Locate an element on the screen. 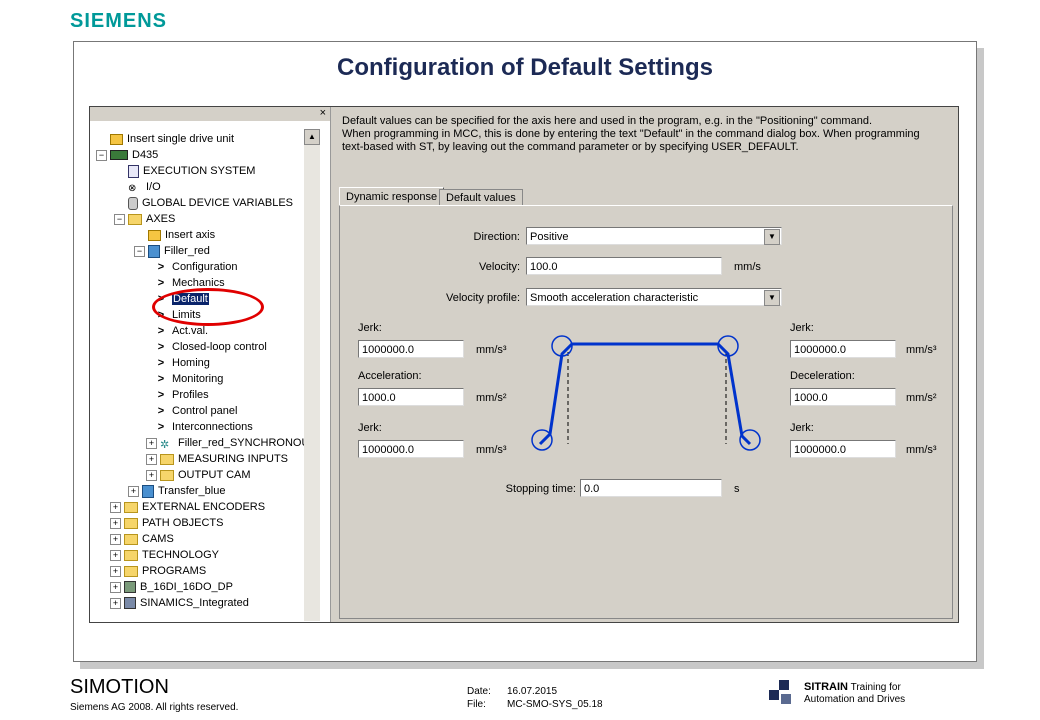  tree-item-external-encoders: + EXTERNAL ENCODERS is located at coordinates (187, 507).